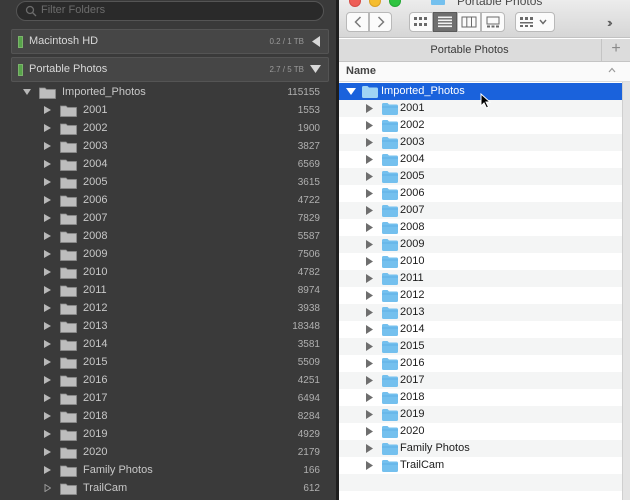 The width and height of the screenshot is (630, 500). What do you see at coordinates (480, 210) in the screenshot?
I see `list-row: 2007` at bounding box center [480, 210].